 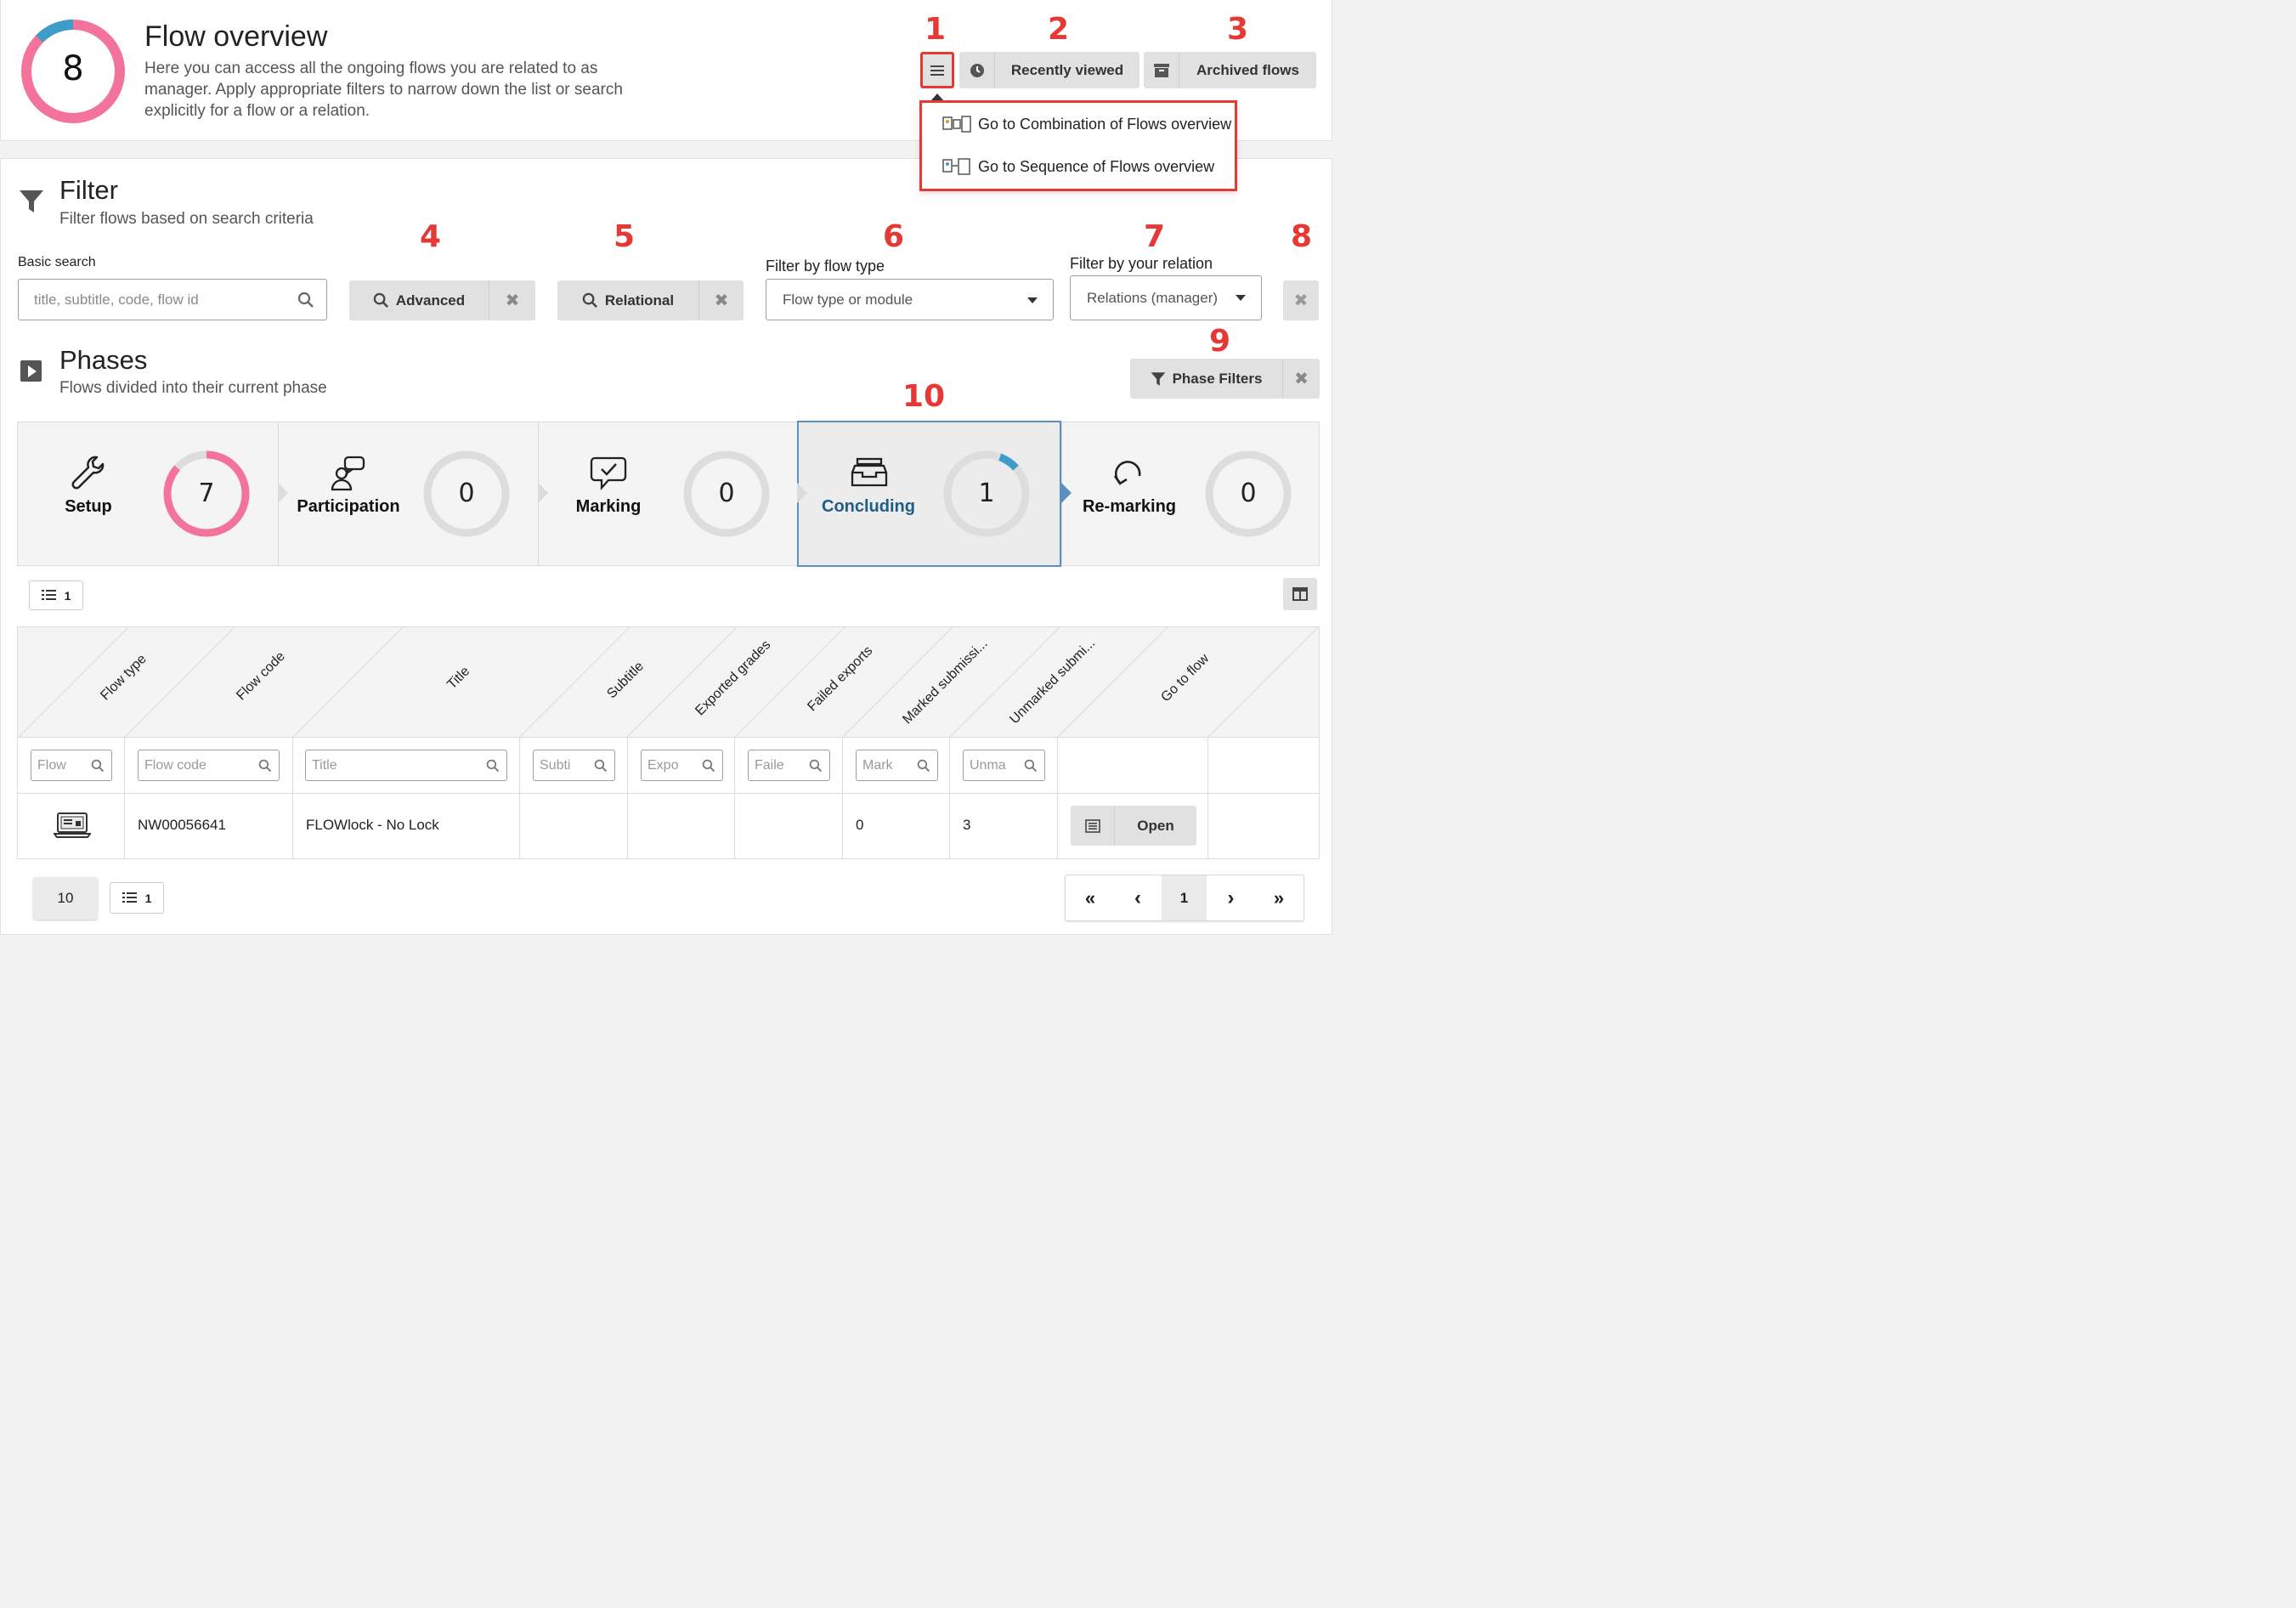 What do you see at coordinates (193, 388) in the screenshot?
I see `phases-subtitle: Flows divided into their current phase` at bounding box center [193, 388].